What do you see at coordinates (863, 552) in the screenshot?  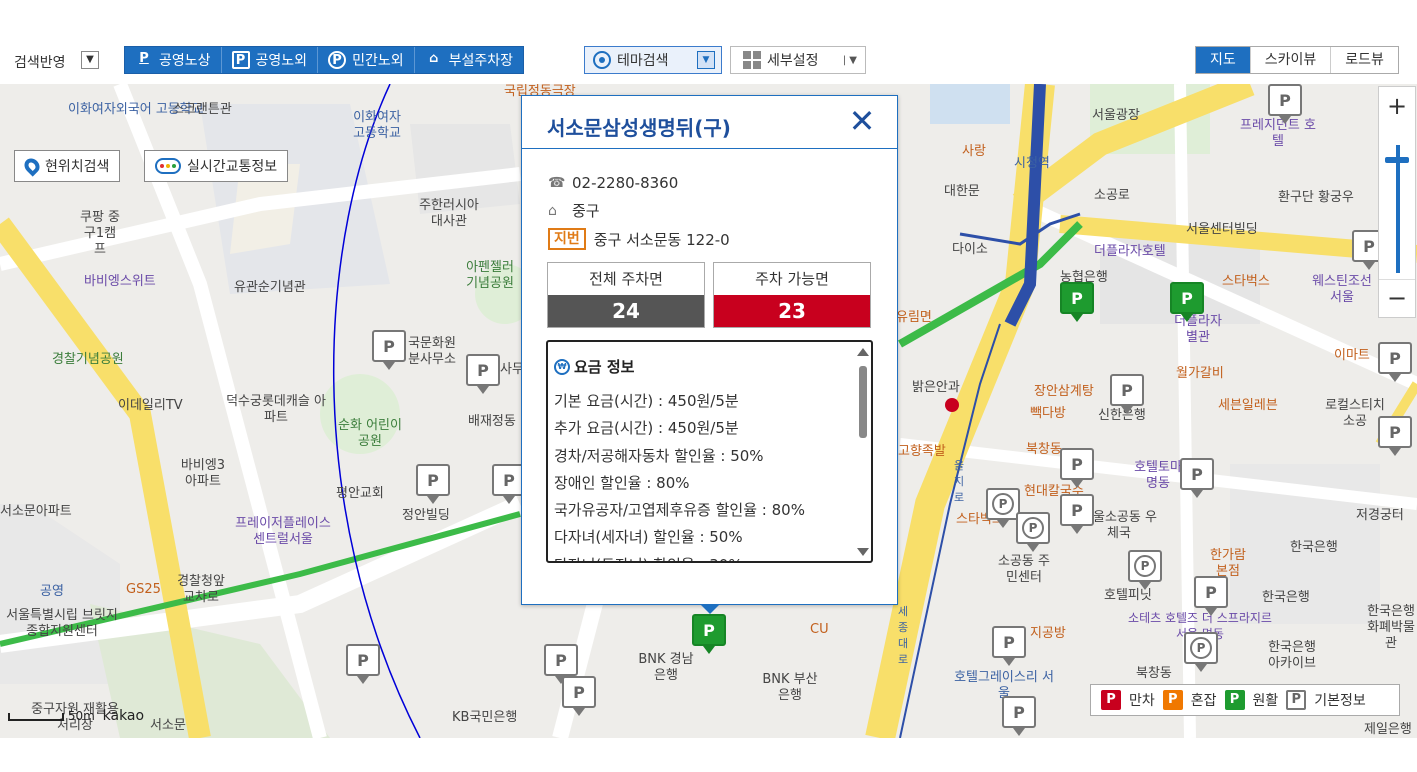 I see `scroll-down-icon` at bounding box center [863, 552].